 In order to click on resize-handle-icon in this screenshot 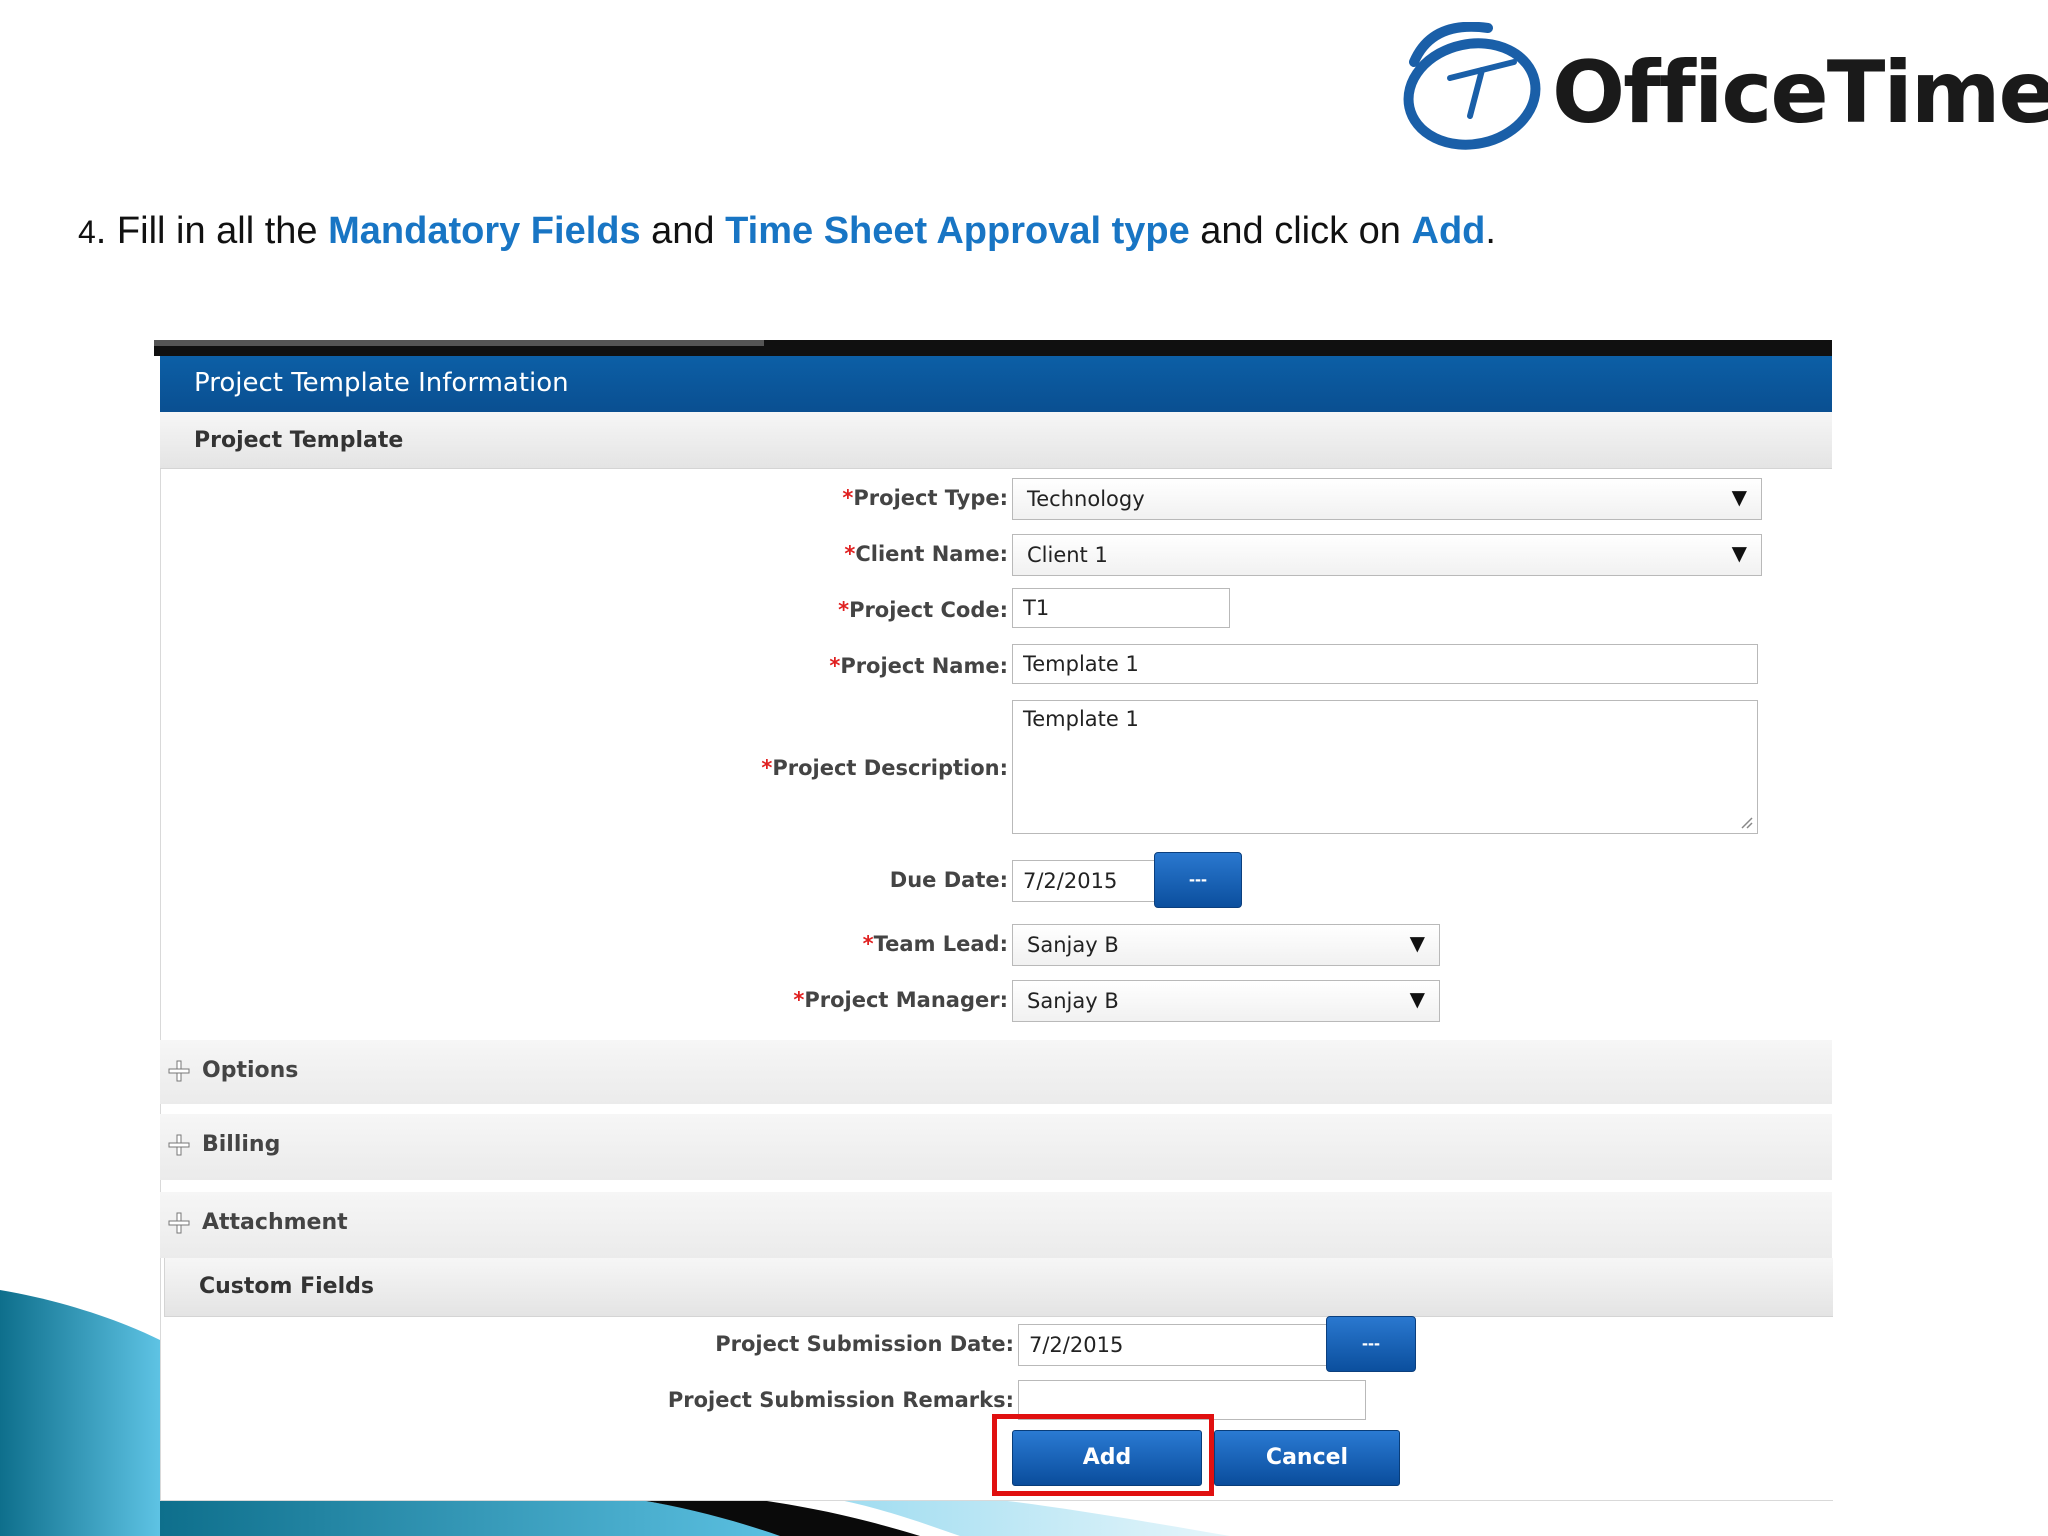, I will do `click(1746, 822)`.